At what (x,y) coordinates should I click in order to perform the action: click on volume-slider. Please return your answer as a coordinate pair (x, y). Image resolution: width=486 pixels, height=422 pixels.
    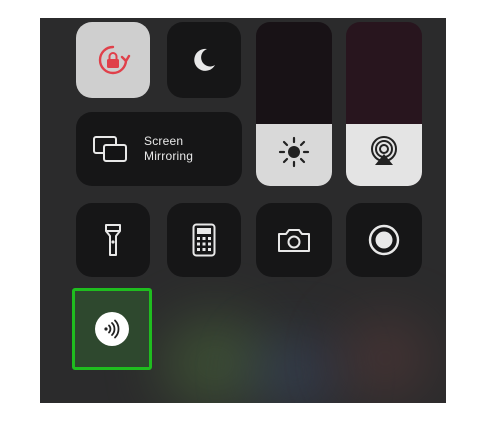
    Looking at the image, I should click on (384, 104).